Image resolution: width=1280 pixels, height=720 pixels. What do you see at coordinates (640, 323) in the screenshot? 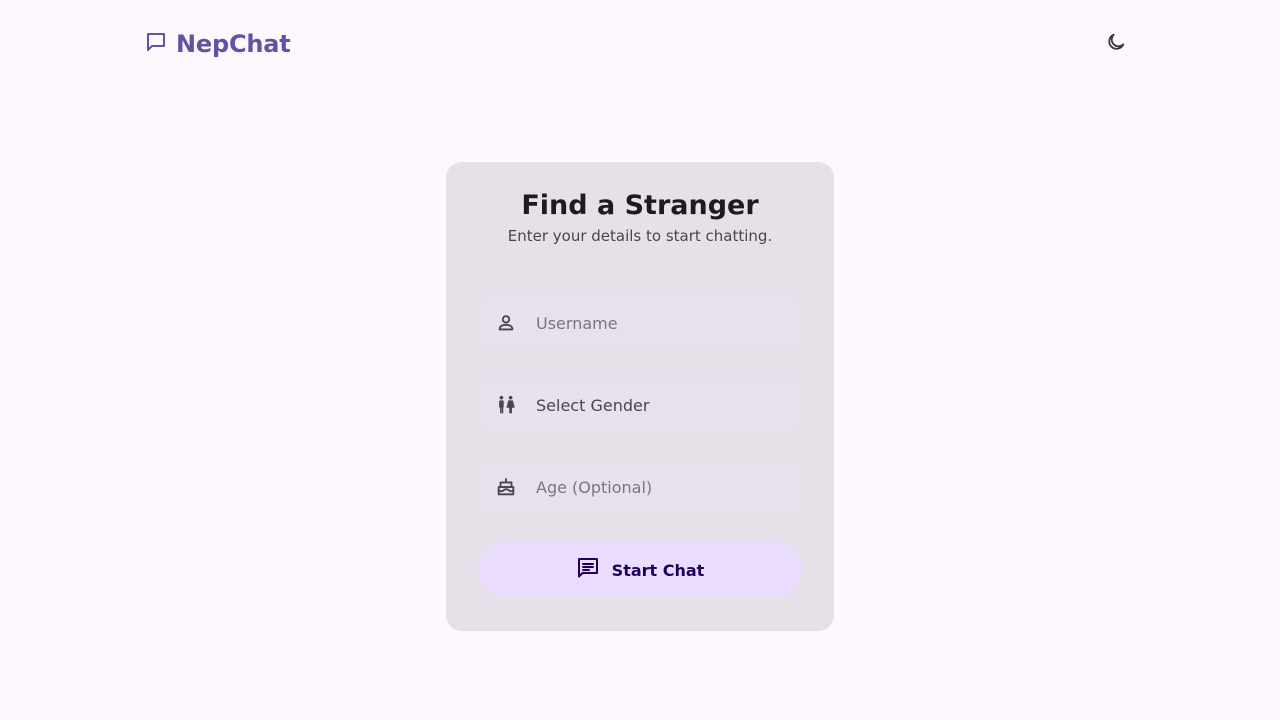
I see `username-field: Username` at bounding box center [640, 323].